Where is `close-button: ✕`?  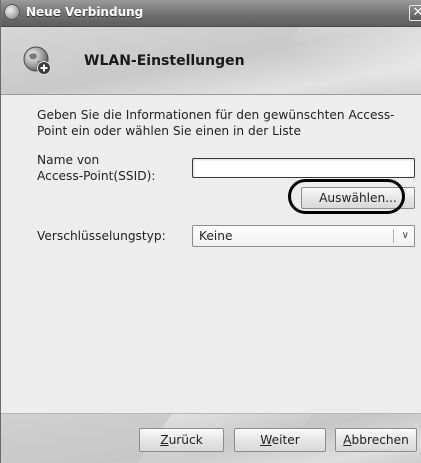
close-button: ✕ is located at coordinates (415, 13).